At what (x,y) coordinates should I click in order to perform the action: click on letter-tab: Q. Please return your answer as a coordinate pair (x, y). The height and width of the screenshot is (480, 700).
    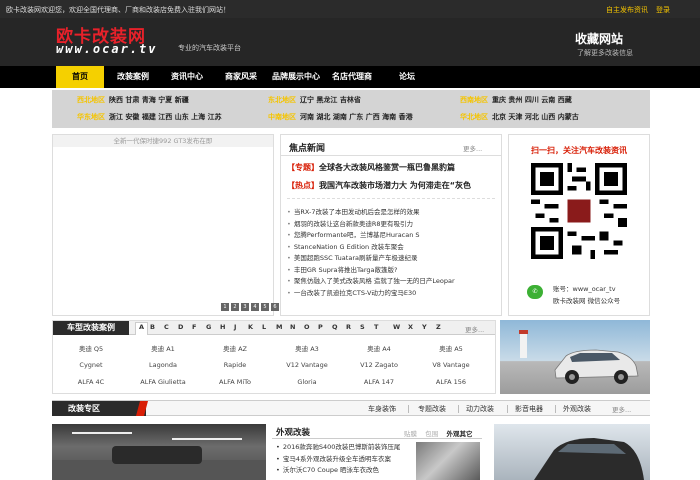
    Looking at the image, I should click on (335, 327).